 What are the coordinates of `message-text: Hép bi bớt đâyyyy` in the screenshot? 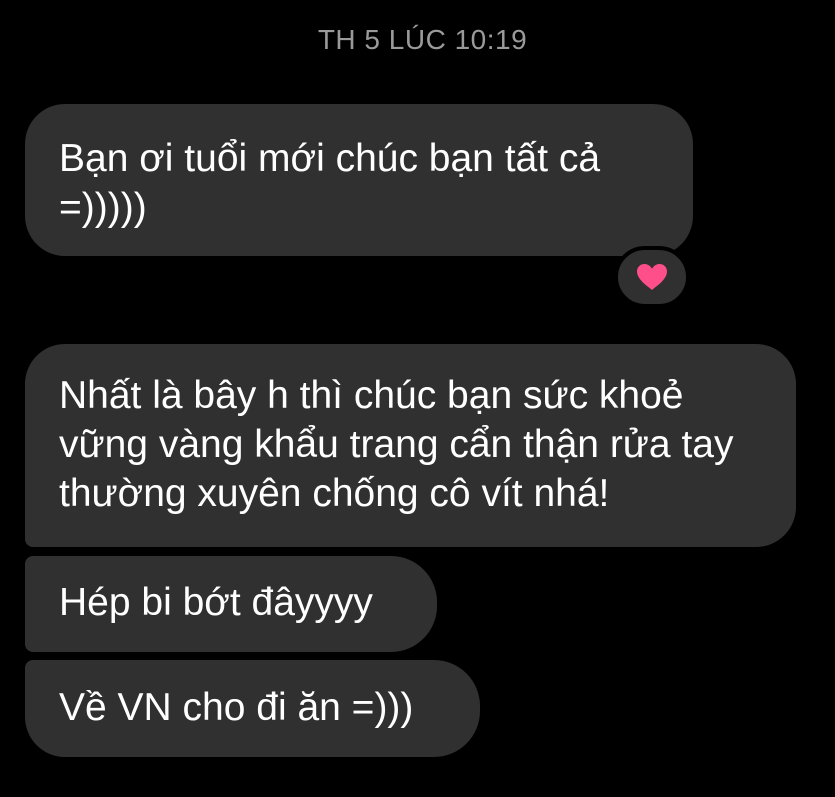 It's located at (216, 602).